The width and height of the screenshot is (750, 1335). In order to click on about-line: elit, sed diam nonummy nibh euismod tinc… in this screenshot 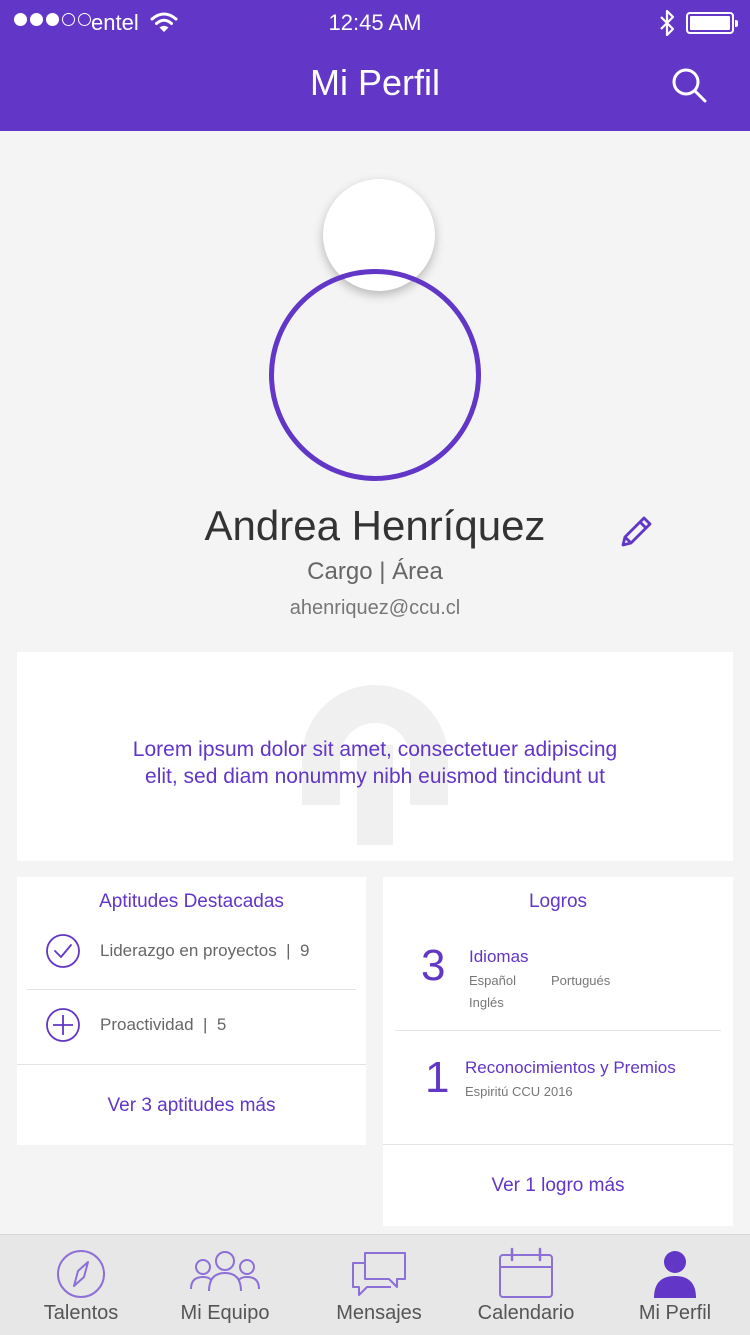, I will do `click(375, 776)`.